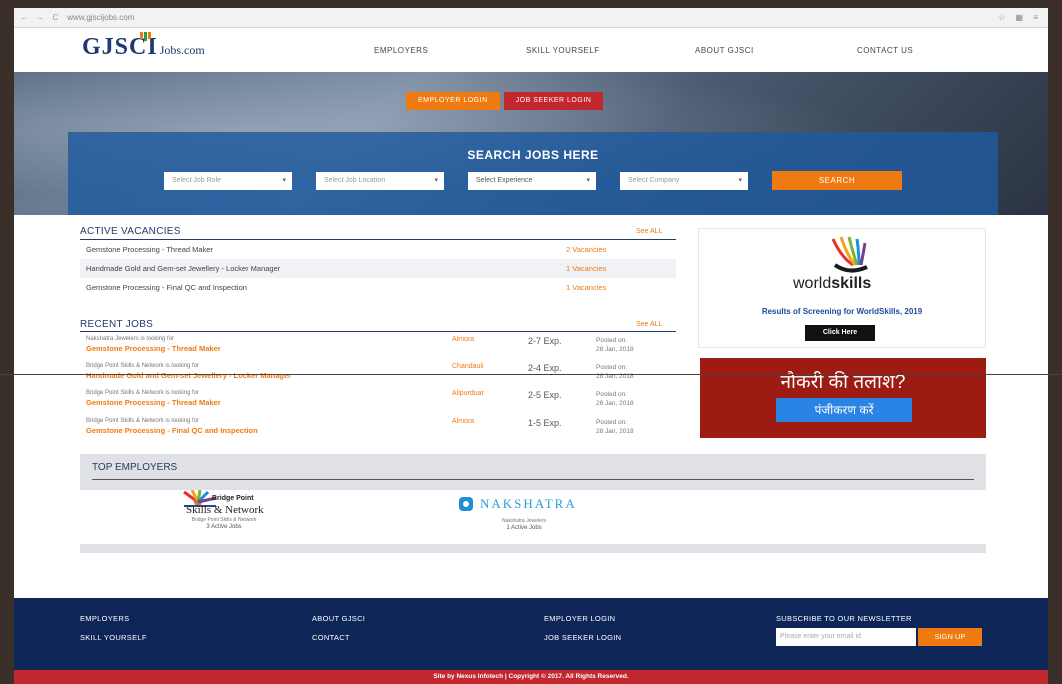  I want to click on nakshatra-logo-icon, so click(466, 504).